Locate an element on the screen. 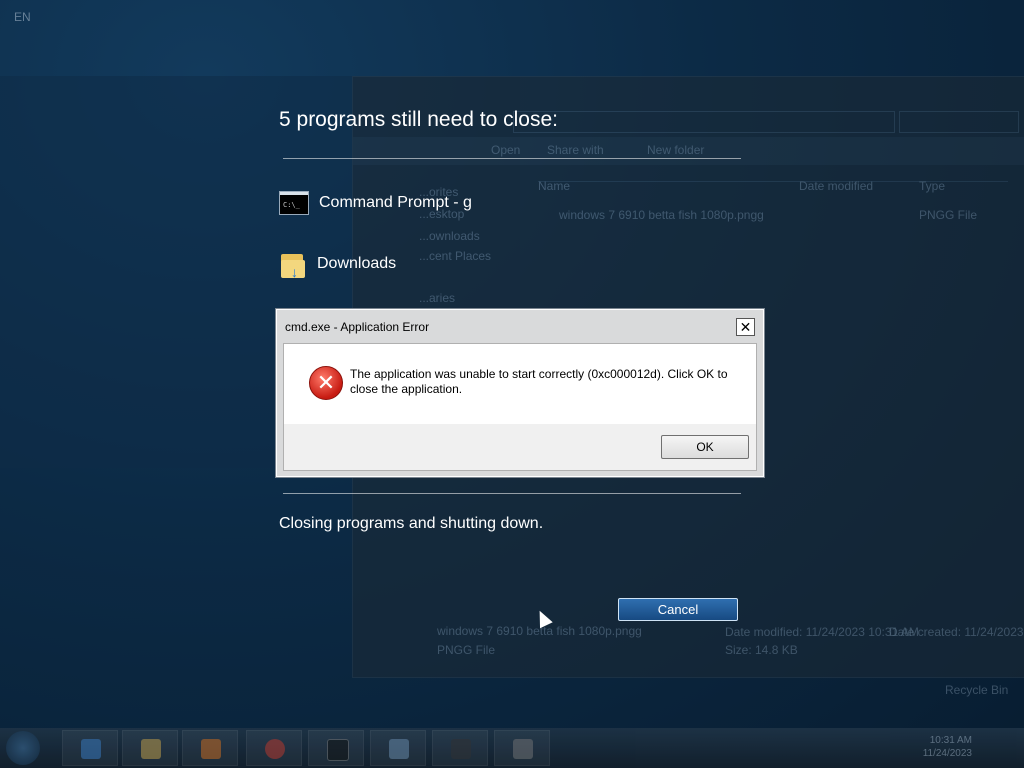 The height and width of the screenshot is (768, 1024). taskbar-cmd is located at coordinates (336, 748).